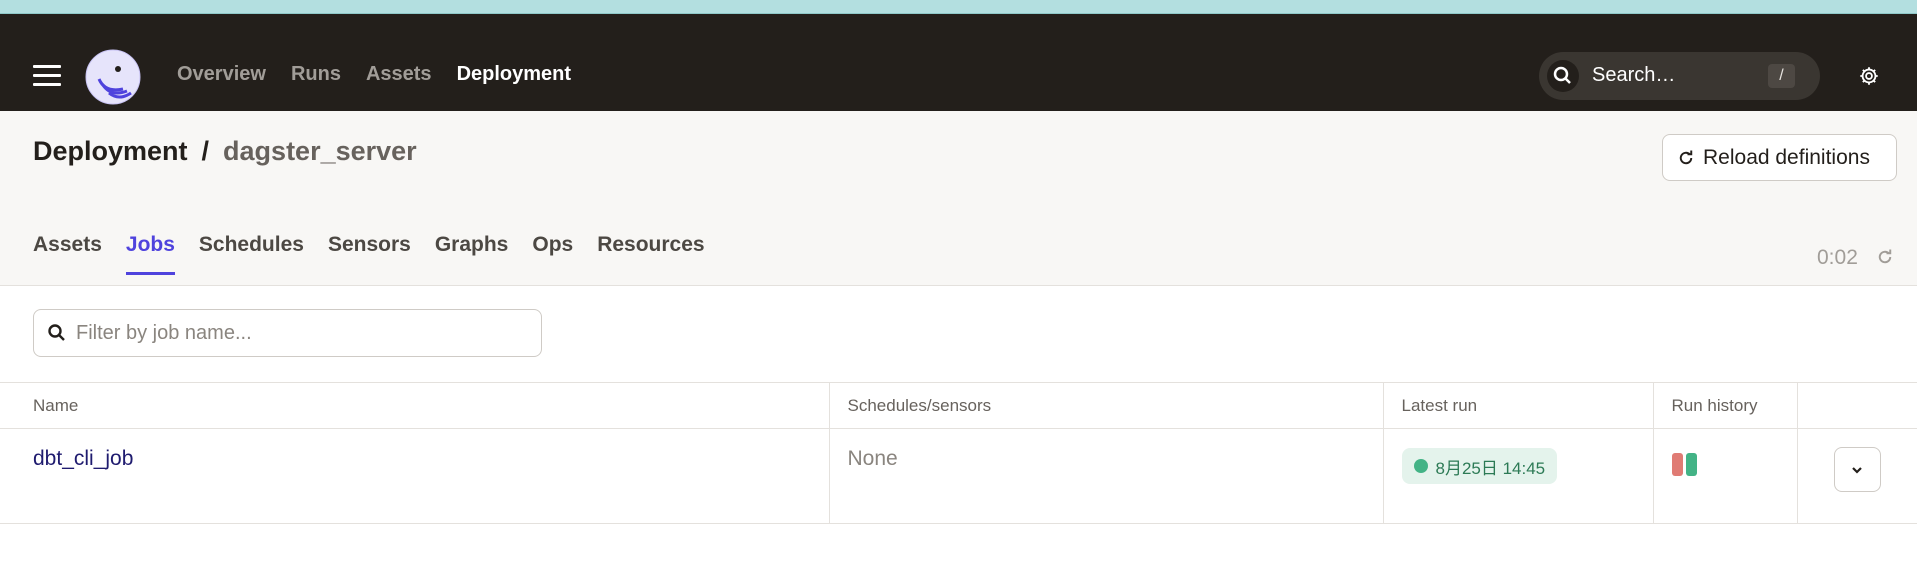 This screenshot has width=1917, height=575. Describe the element at coordinates (1490, 468) in the screenshot. I see `latest-run-time: 8月25日 14:45` at that location.